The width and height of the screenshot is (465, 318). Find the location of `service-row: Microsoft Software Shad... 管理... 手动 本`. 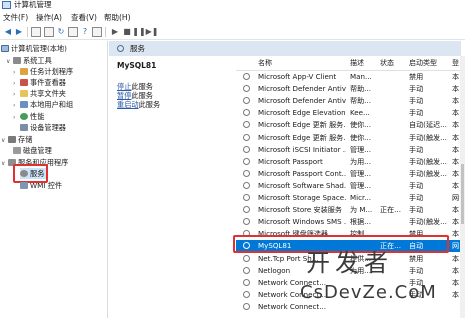

service-row: Microsoft Software Shad... 管理... 手动 本 is located at coordinates (348, 186).